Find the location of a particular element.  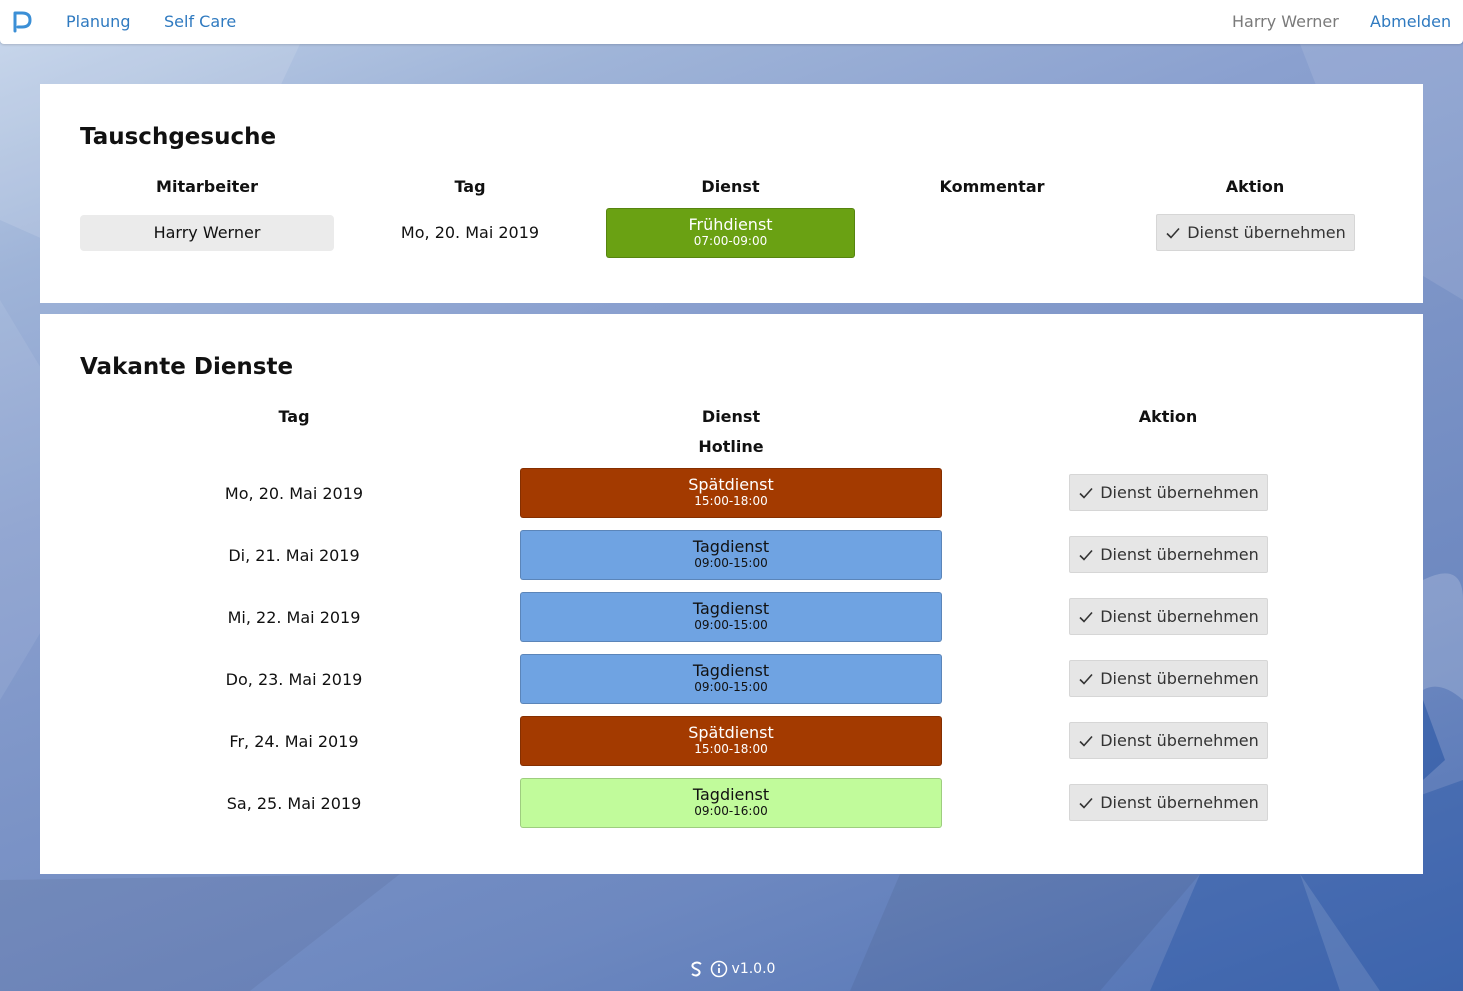

swap-day: Mo, 20. Mai 2019 is located at coordinates (470, 232).